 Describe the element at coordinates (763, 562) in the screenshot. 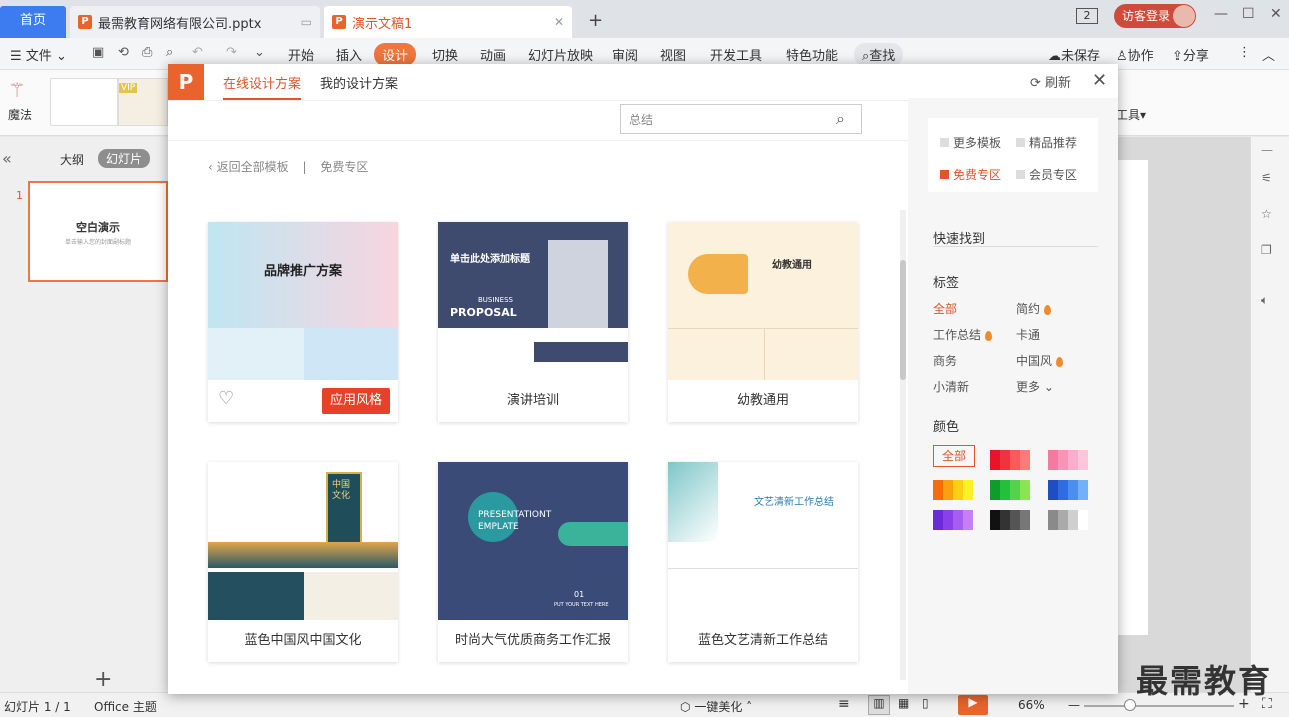

I see `template-card: 文艺清新工作总结 蓝色文艺清新工作总结` at that location.